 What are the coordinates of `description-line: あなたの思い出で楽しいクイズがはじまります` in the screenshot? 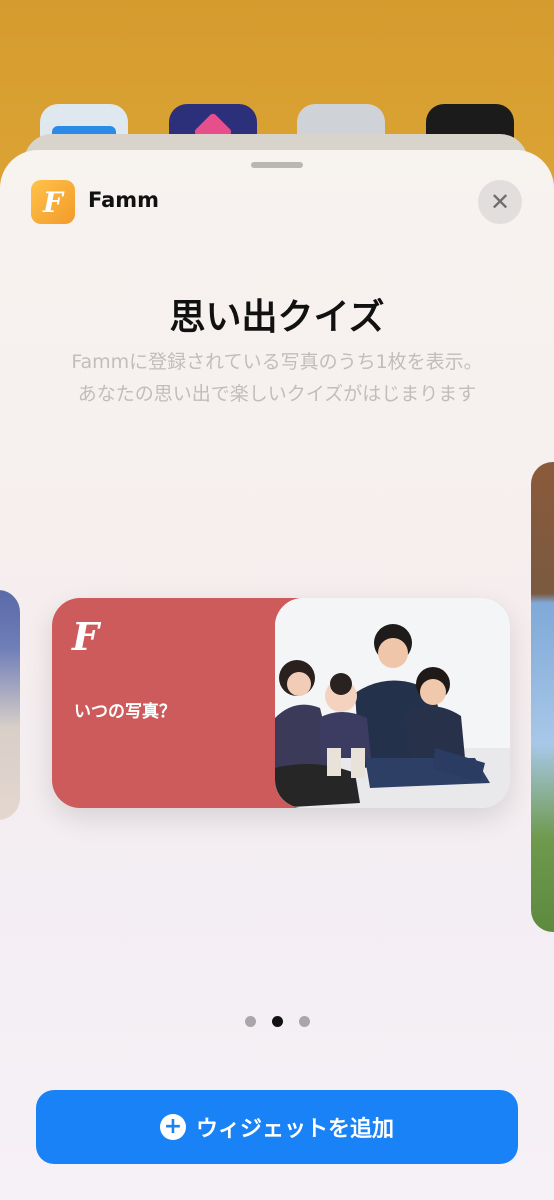 It's located at (277, 394).